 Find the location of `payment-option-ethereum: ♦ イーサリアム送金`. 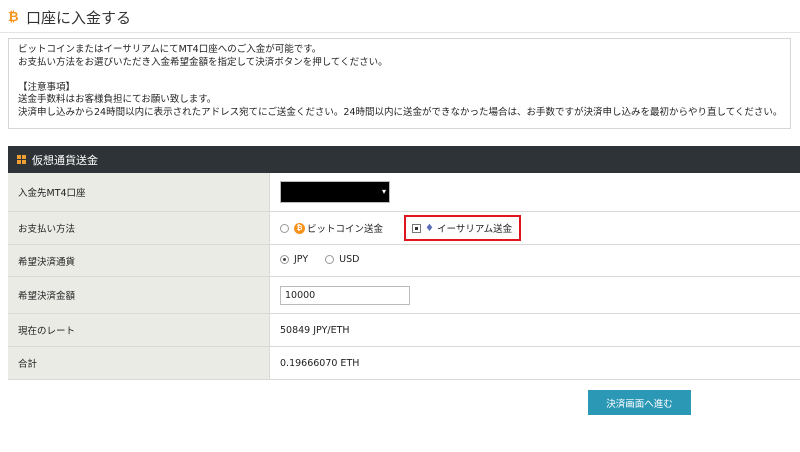

payment-option-ethereum: ♦ イーサリアム送金 is located at coordinates (463, 228).